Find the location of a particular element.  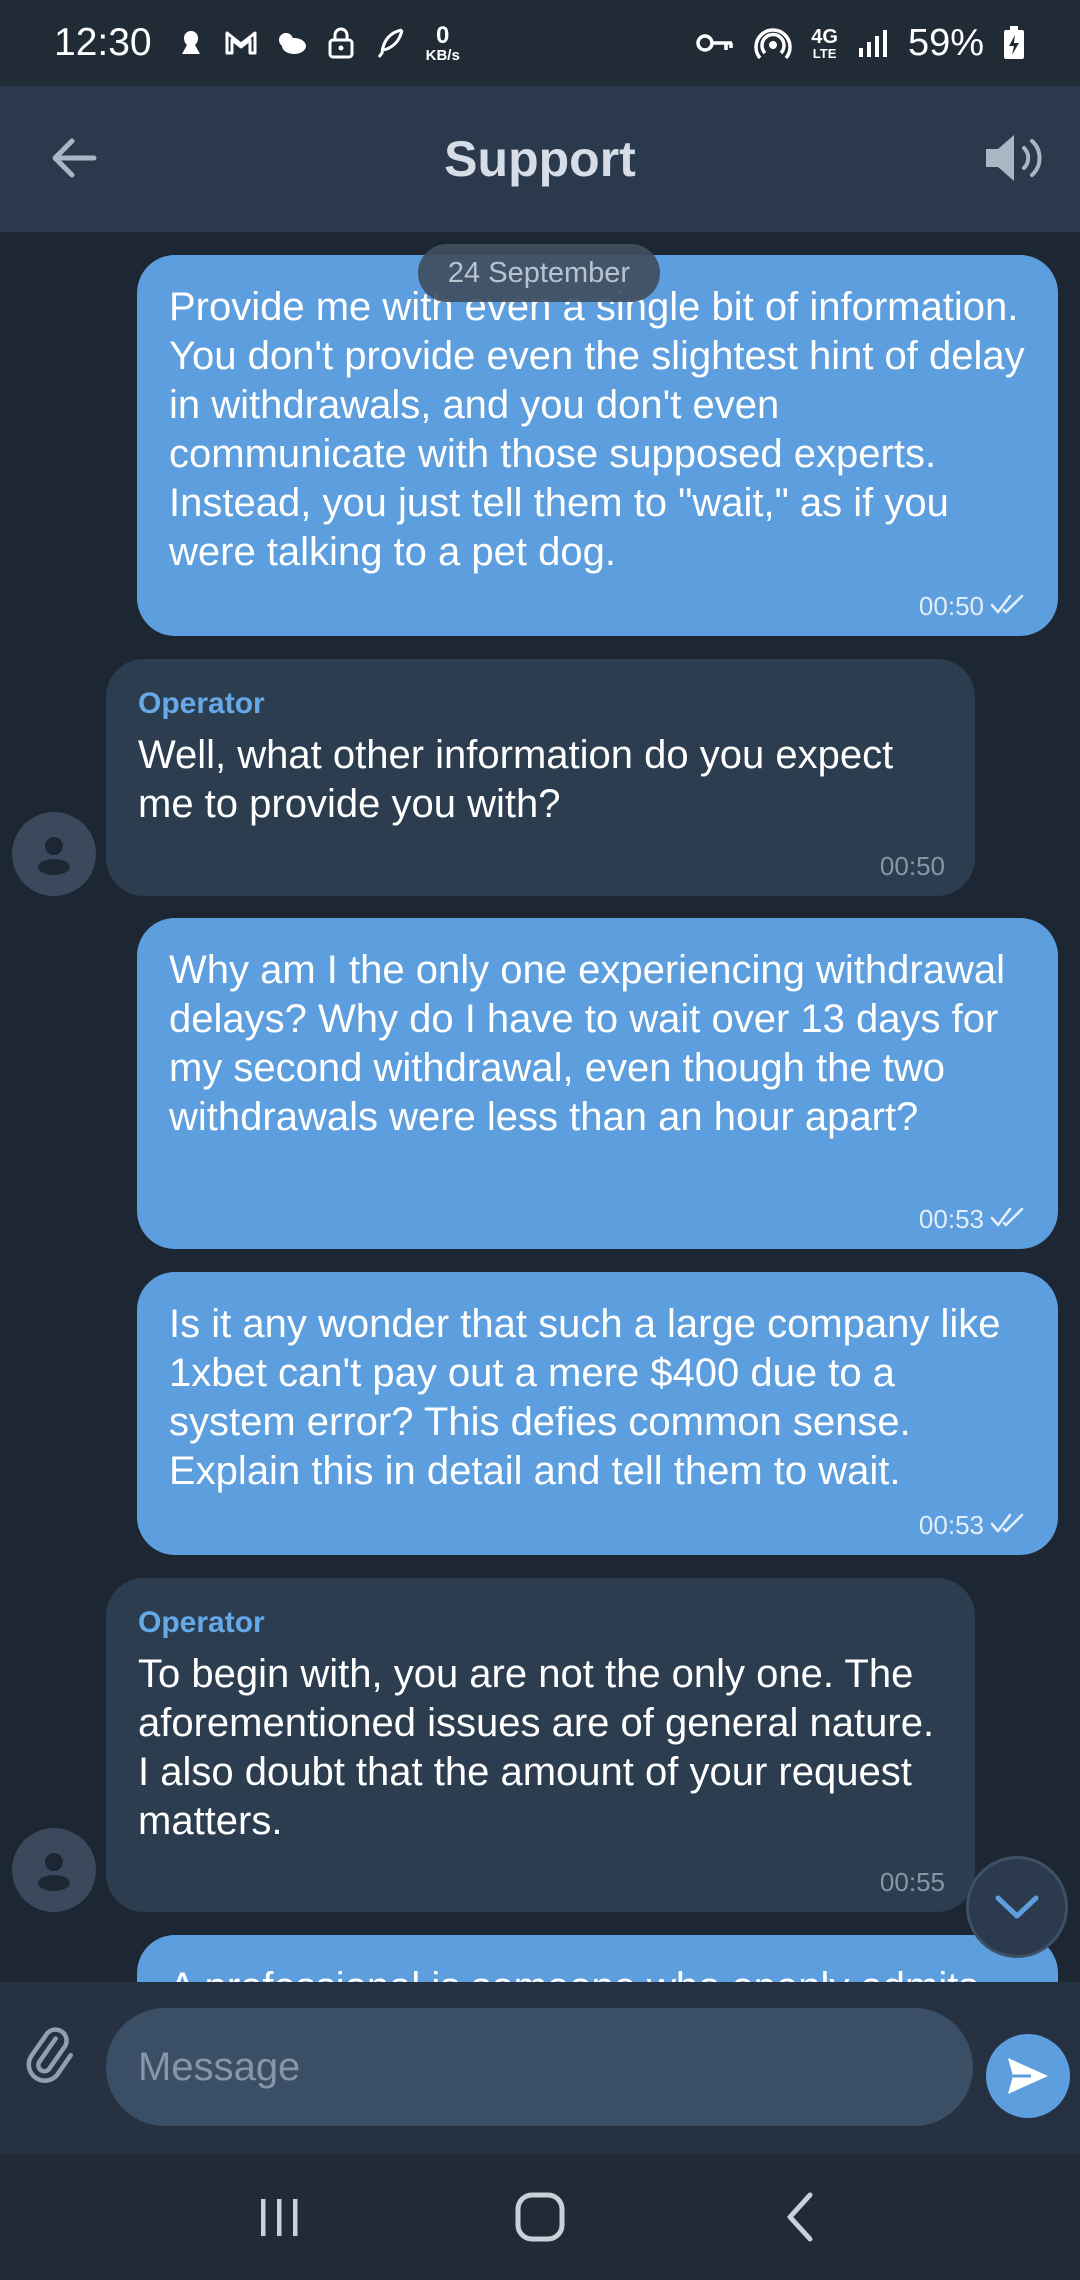

chat-header: Support is located at coordinates (540, 159).